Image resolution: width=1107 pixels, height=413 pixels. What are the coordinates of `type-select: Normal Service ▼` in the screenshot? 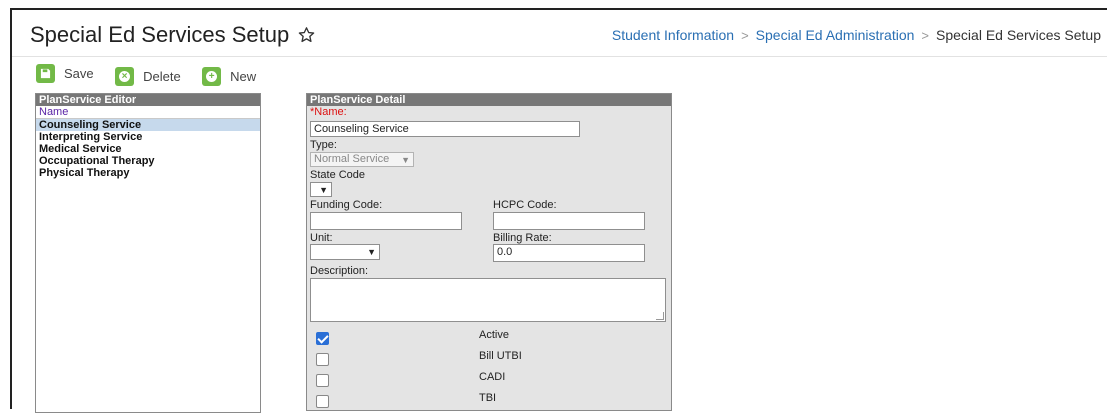 It's located at (362, 159).